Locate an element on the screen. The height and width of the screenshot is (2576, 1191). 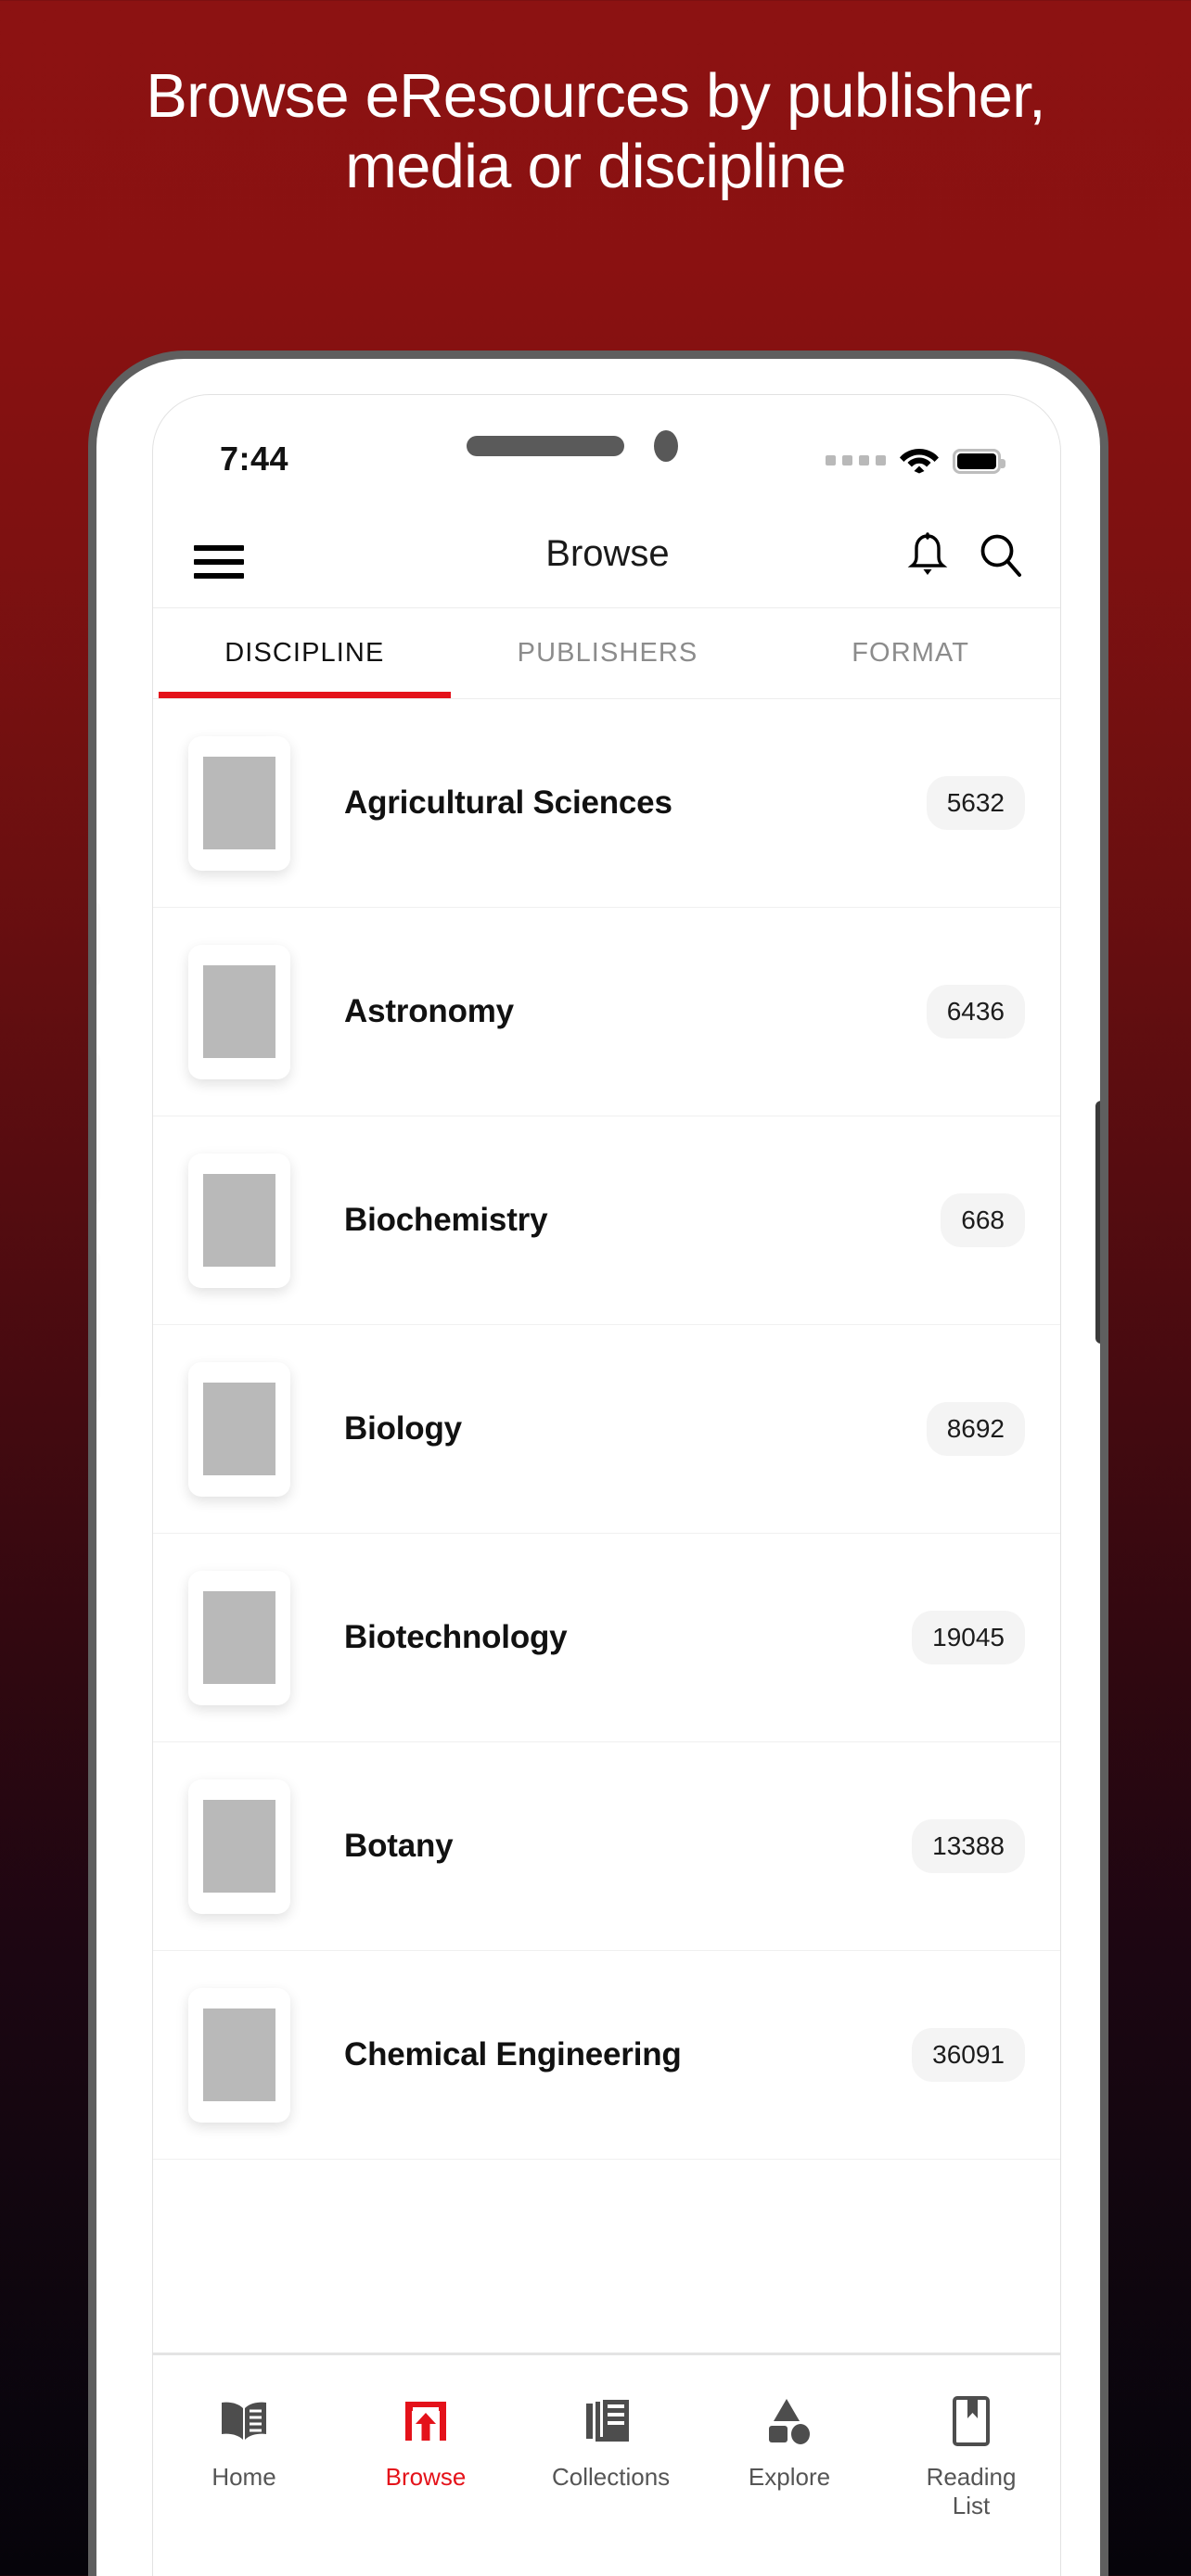
notch-camera is located at coordinates (666, 446).